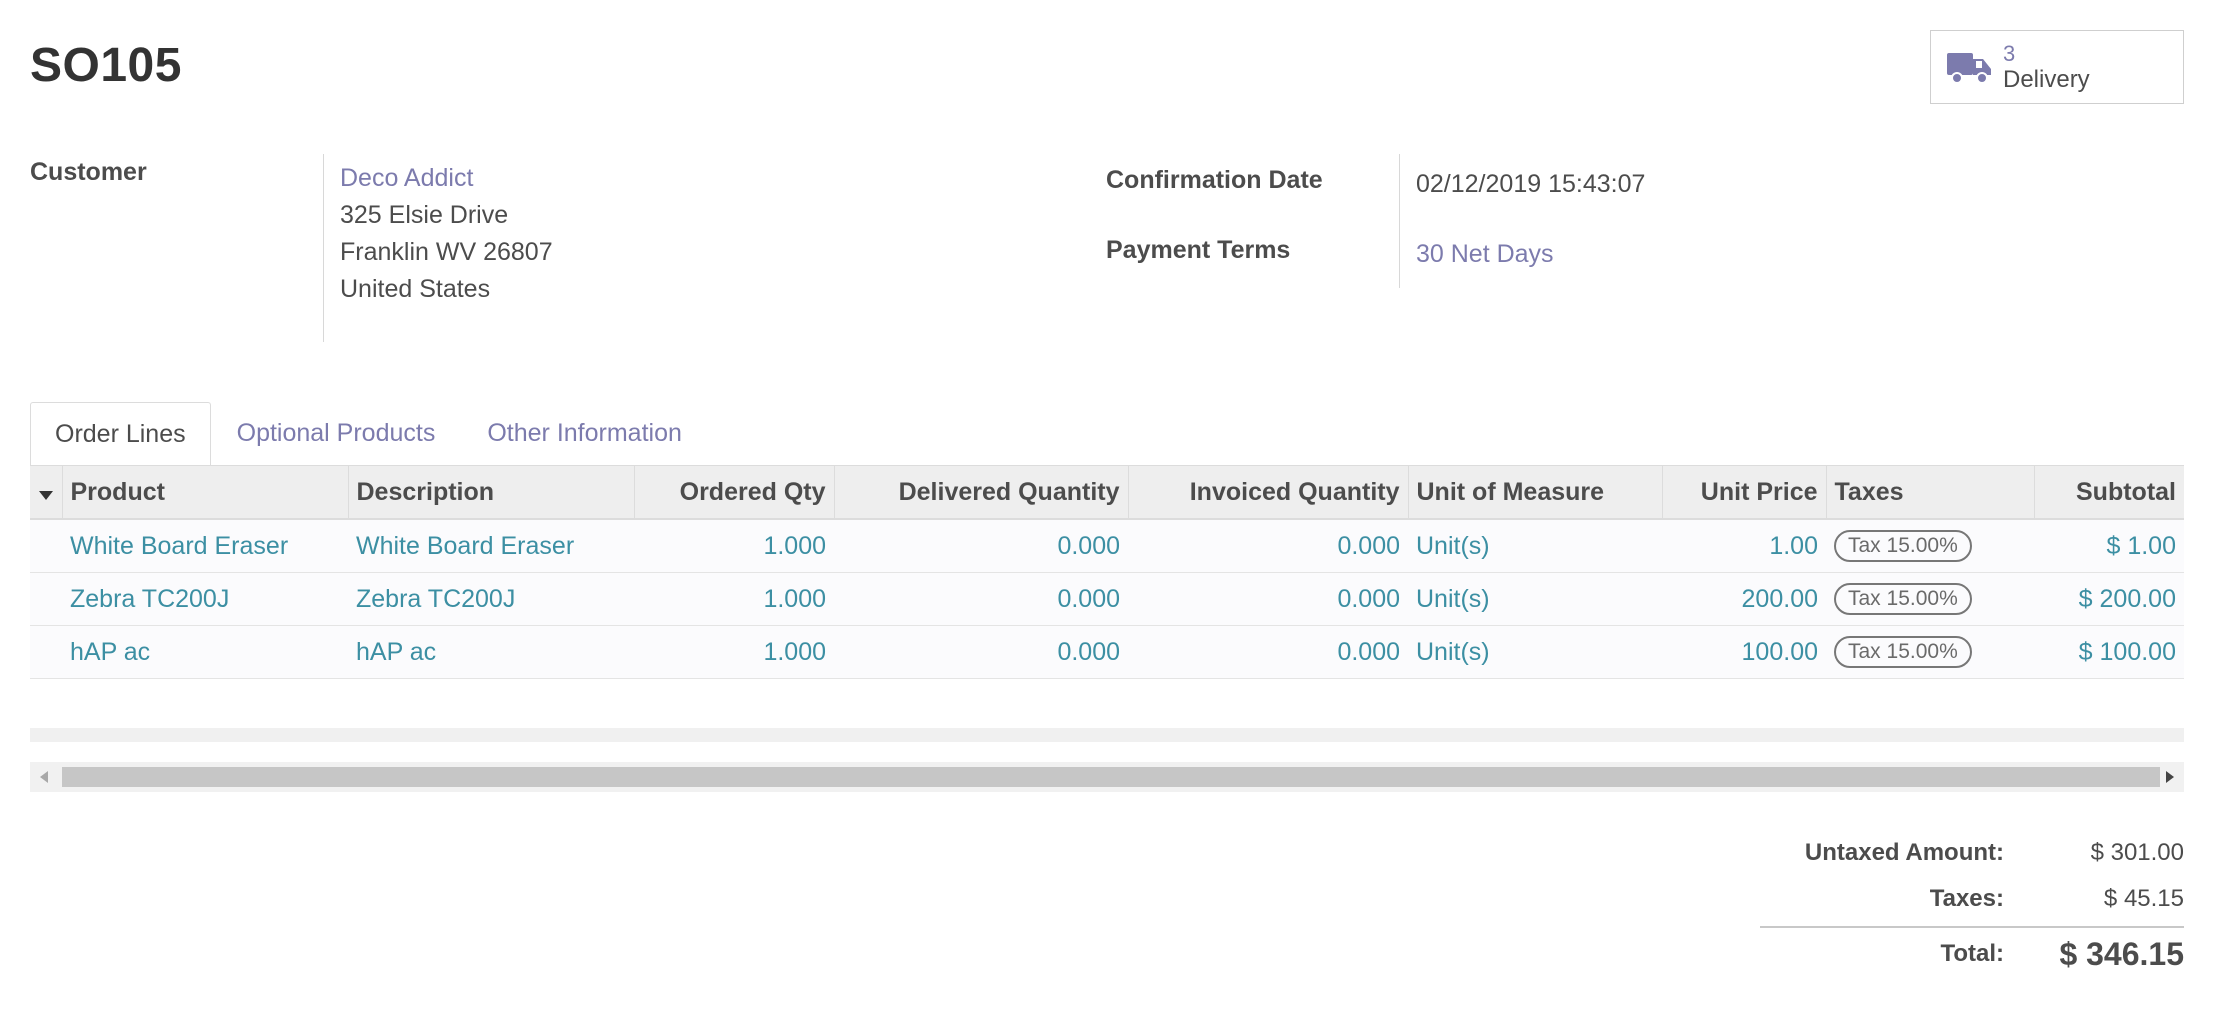  Describe the element at coordinates (2109, 599) in the screenshot. I see `cell-subtotal: $ 200.00` at that location.